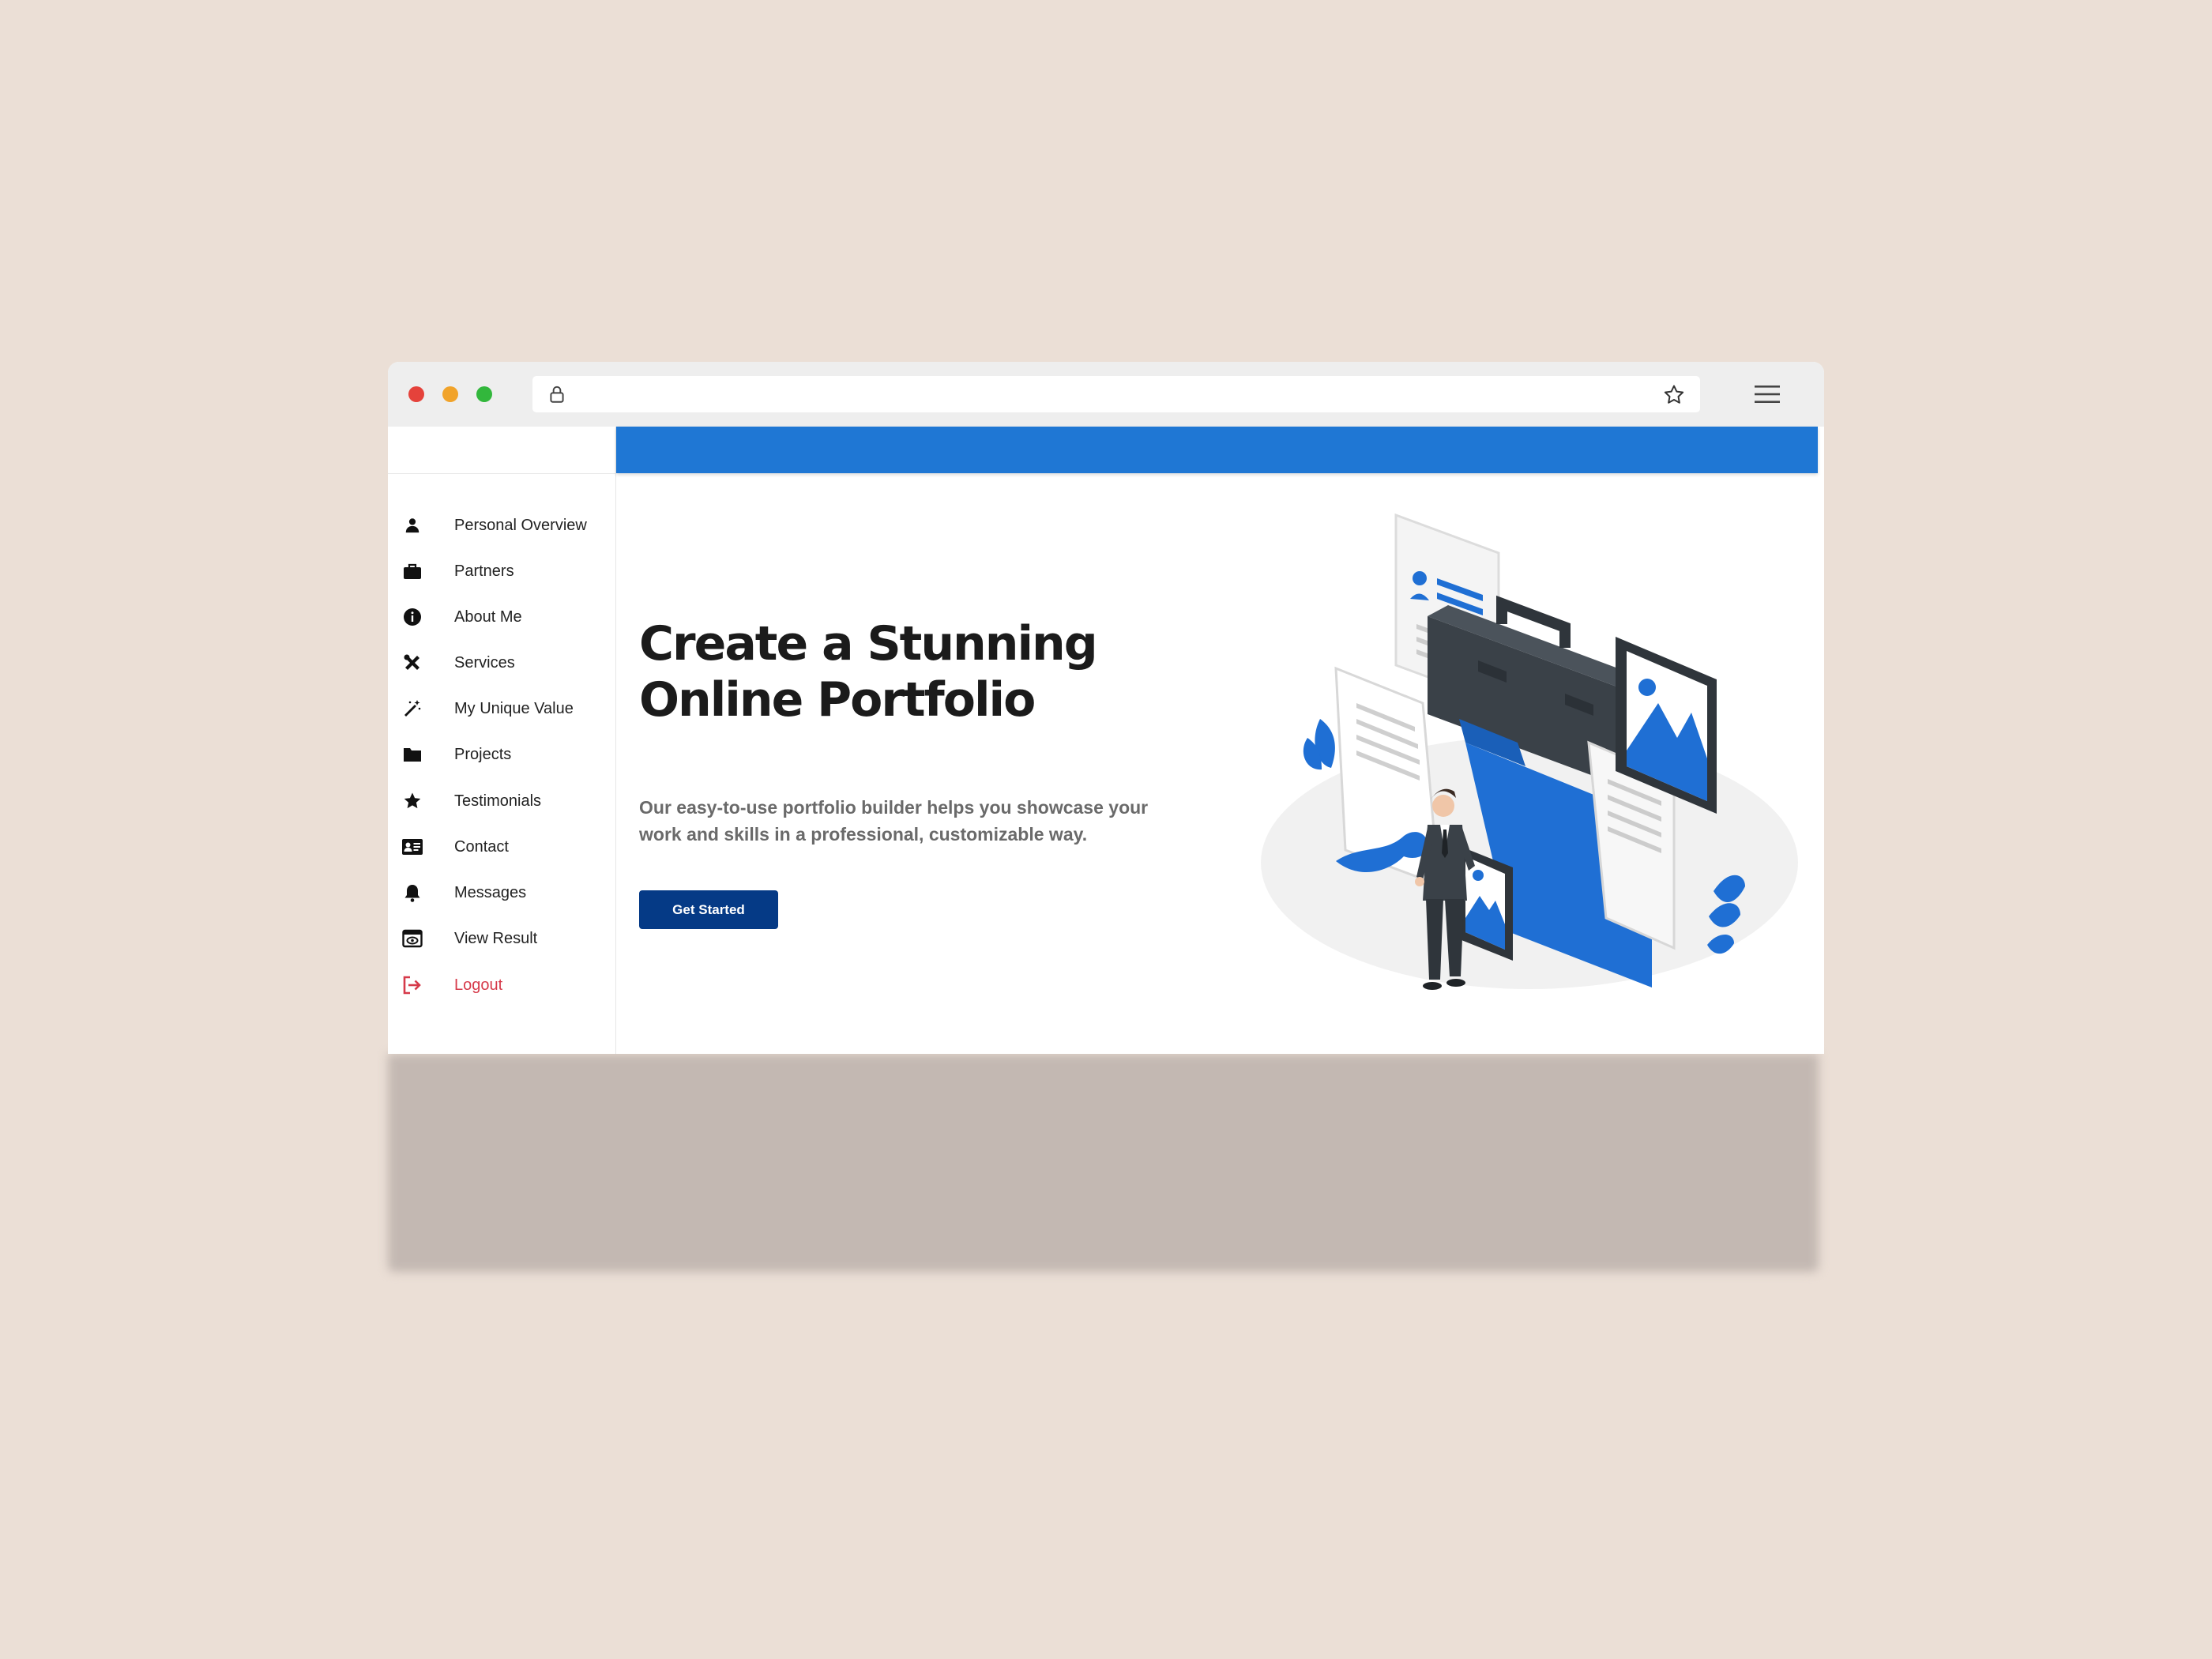 The height and width of the screenshot is (1659, 2212). Describe the element at coordinates (491, 892) in the screenshot. I see `sidebar-item-label: Messages` at that location.